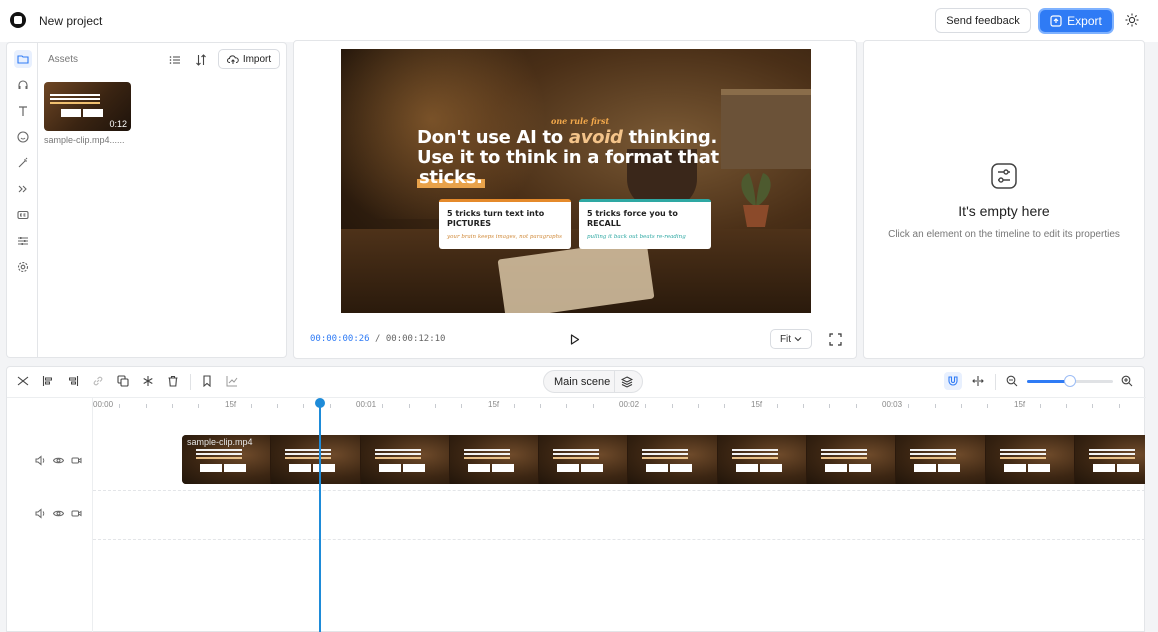  Describe the element at coordinates (48, 381) in the screenshot. I see `align-left-icon` at that location.